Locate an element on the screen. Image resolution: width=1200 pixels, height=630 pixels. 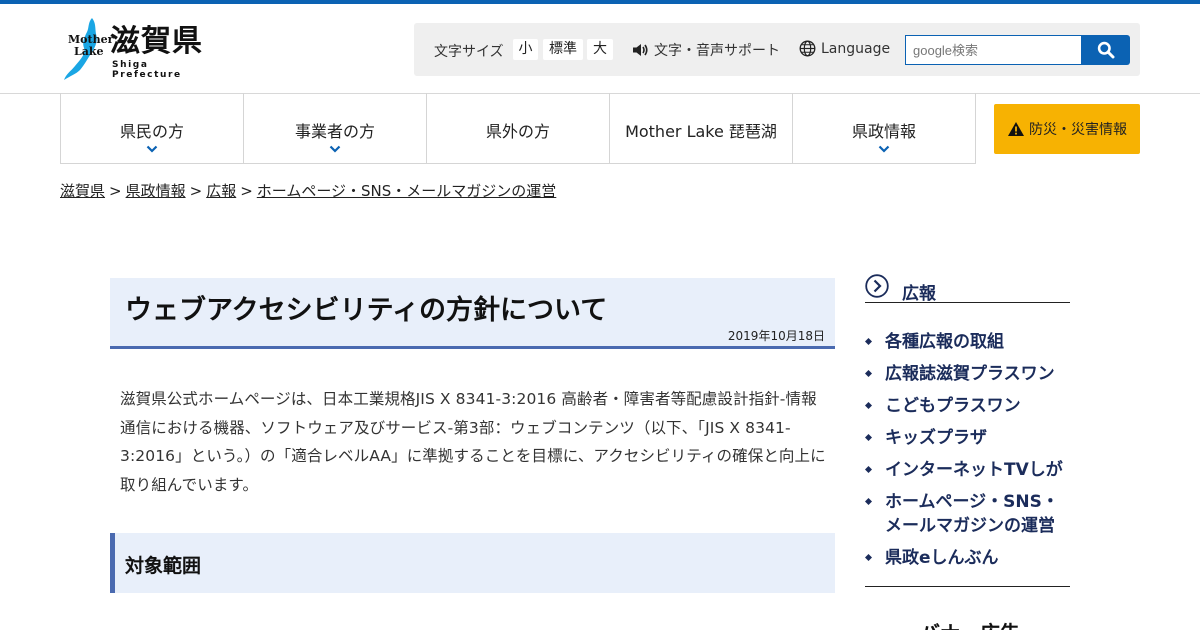
side-nav-item-label: 広報誌滋賀プラスワン is located at coordinates (970, 374).